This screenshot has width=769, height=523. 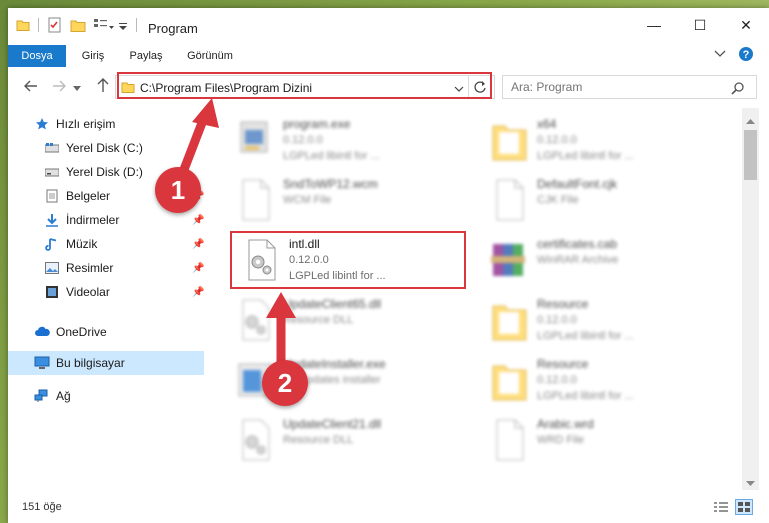 I want to click on annotation-arrows, so click(x=235, y=238).